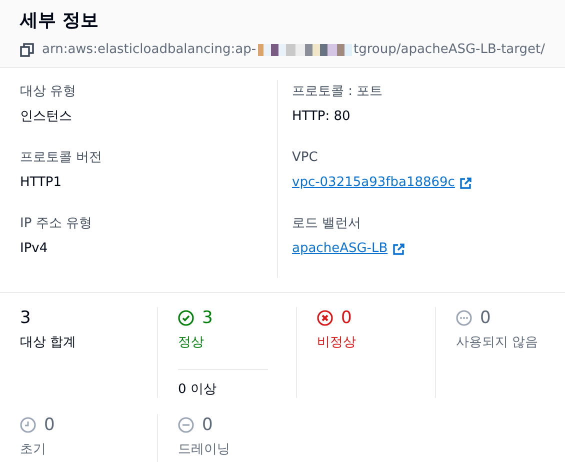  I want to click on field-label: 대상 유형, so click(49, 92).